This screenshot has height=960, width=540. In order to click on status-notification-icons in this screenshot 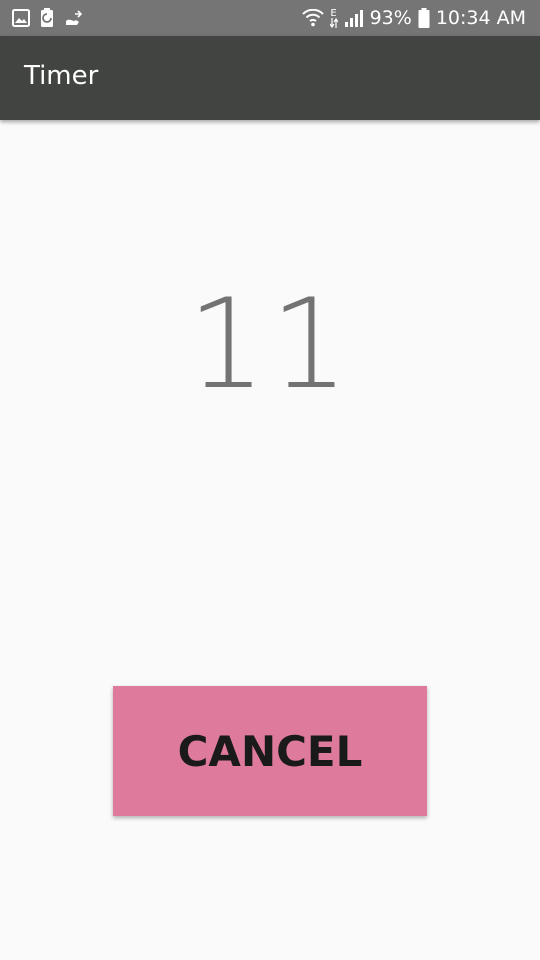, I will do `click(49, 18)`.